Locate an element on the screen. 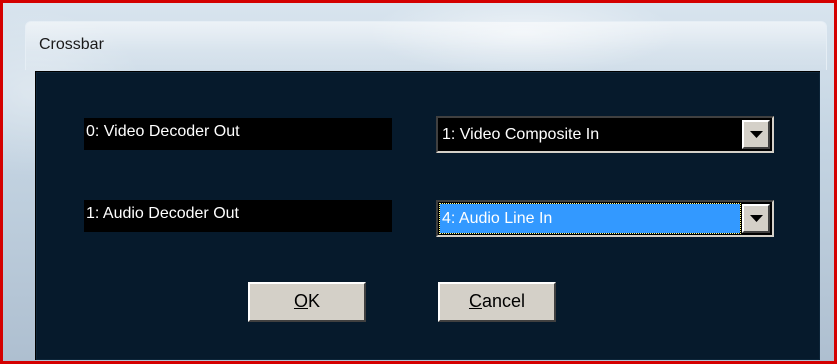  title-bar is located at coordinates (426, 45).